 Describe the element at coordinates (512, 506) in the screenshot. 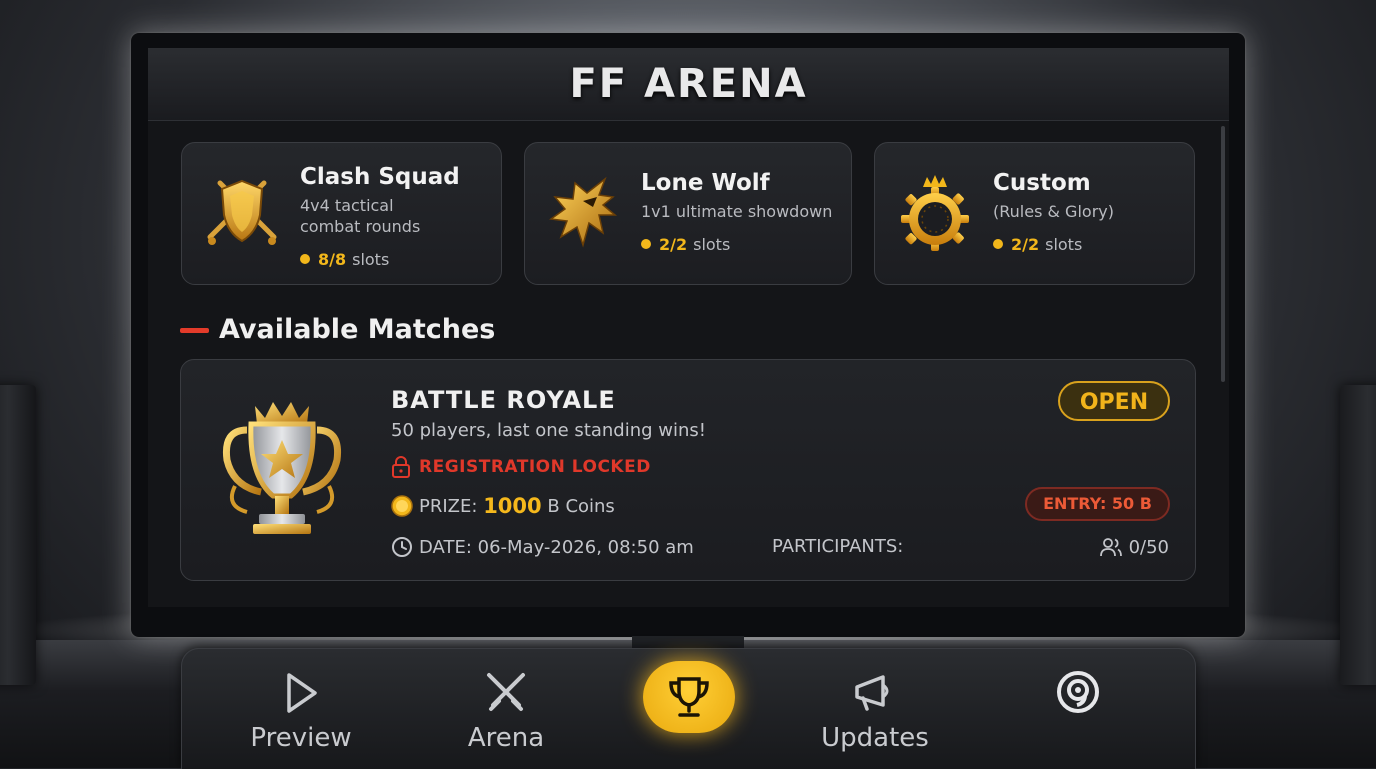

I see `prize-amount: 1000` at that location.